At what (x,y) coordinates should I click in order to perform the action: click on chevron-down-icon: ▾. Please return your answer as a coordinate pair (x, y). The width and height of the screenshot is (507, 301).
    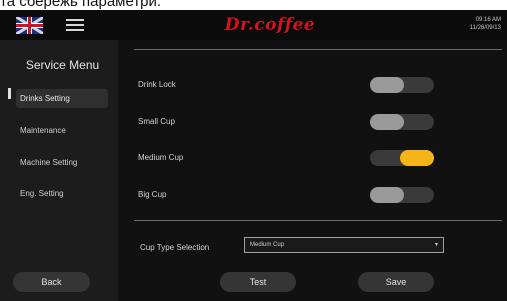
    Looking at the image, I should click on (436, 245).